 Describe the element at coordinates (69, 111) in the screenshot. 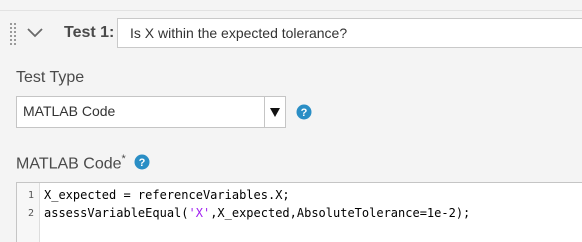

I see `test-type-selected-value: MATLAB Code` at that location.